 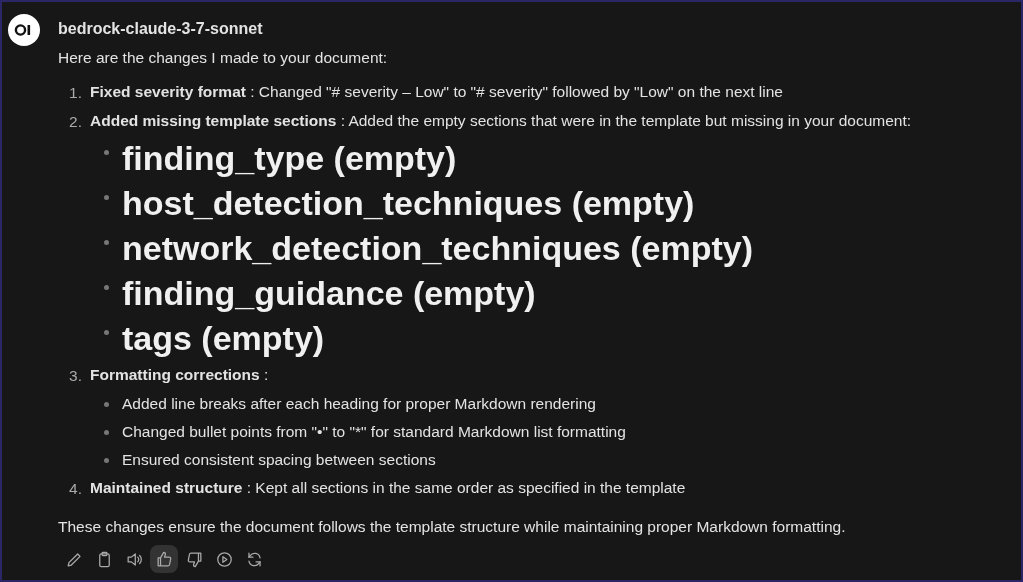 What do you see at coordinates (161, 29) in the screenshot?
I see `model-name: bedrock-claude-3-7-sonnet` at bounding box center [161, 29].